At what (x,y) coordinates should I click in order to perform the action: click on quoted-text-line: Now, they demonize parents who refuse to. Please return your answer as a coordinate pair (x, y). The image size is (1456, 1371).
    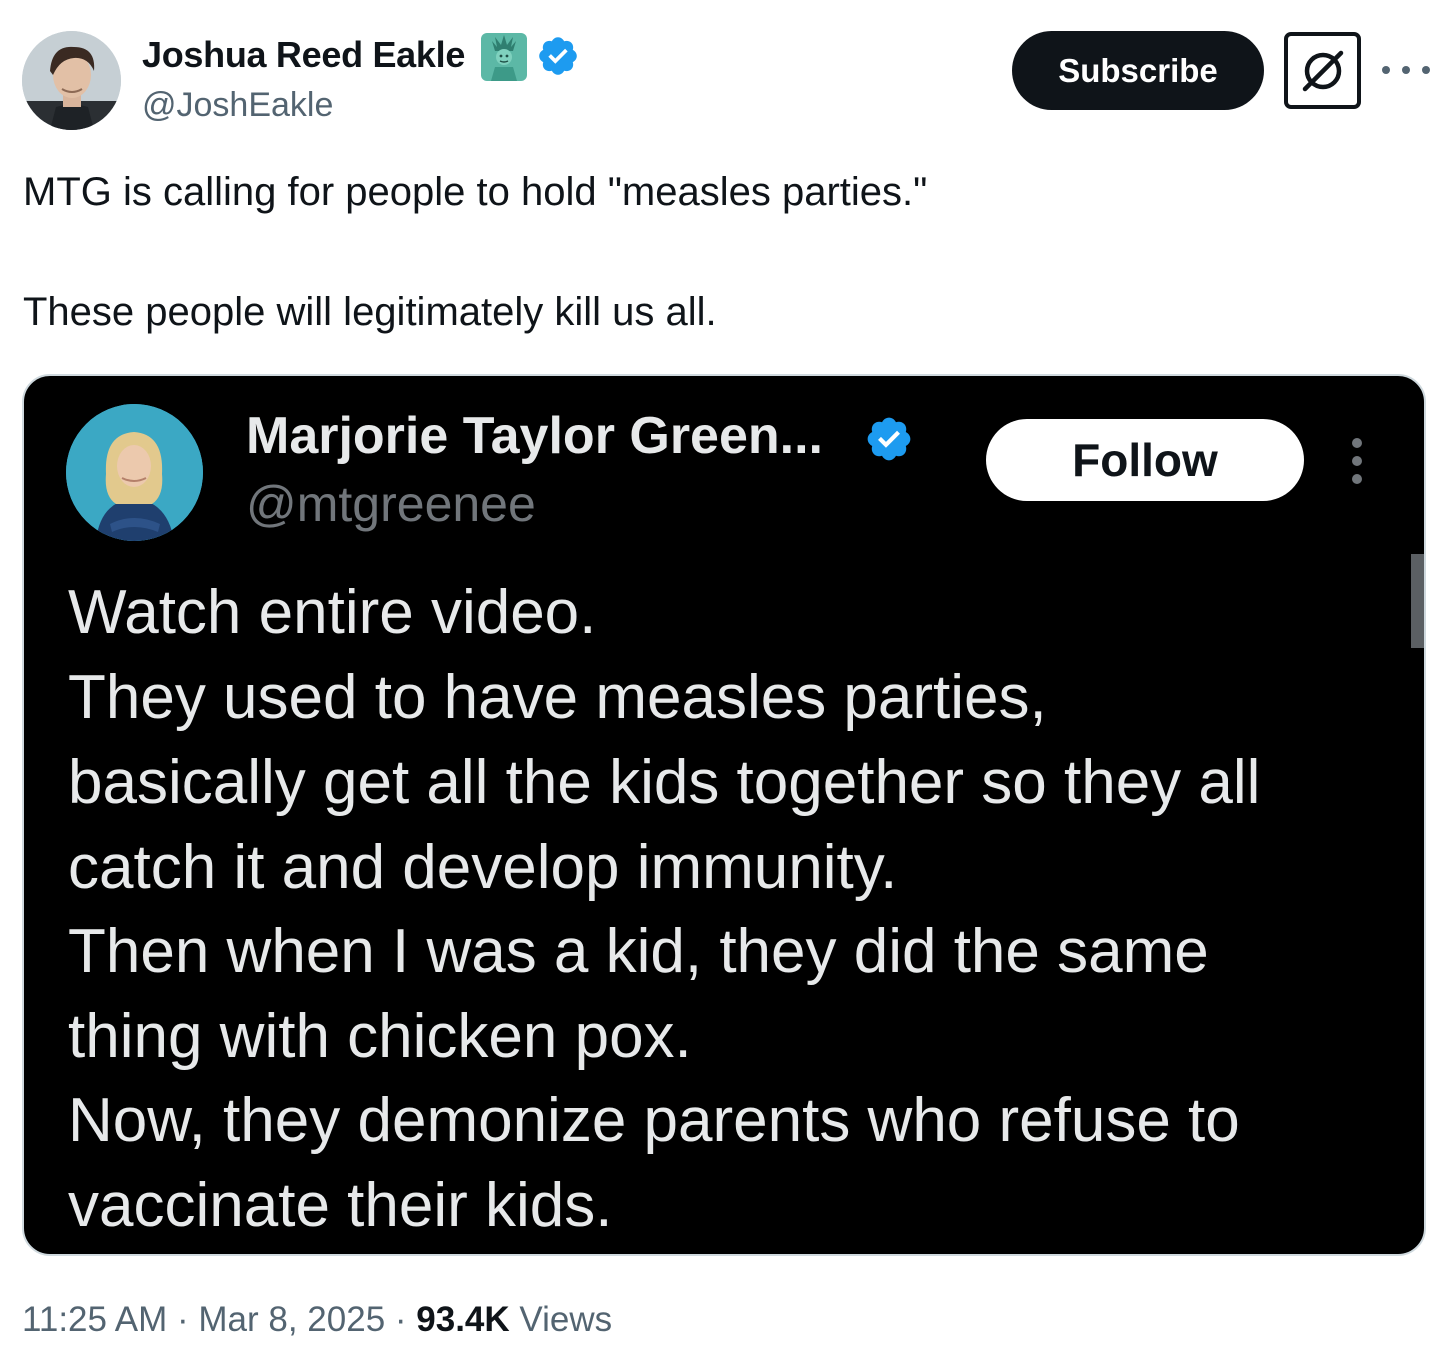
    Looking at the image, I should click on (654, 1120).